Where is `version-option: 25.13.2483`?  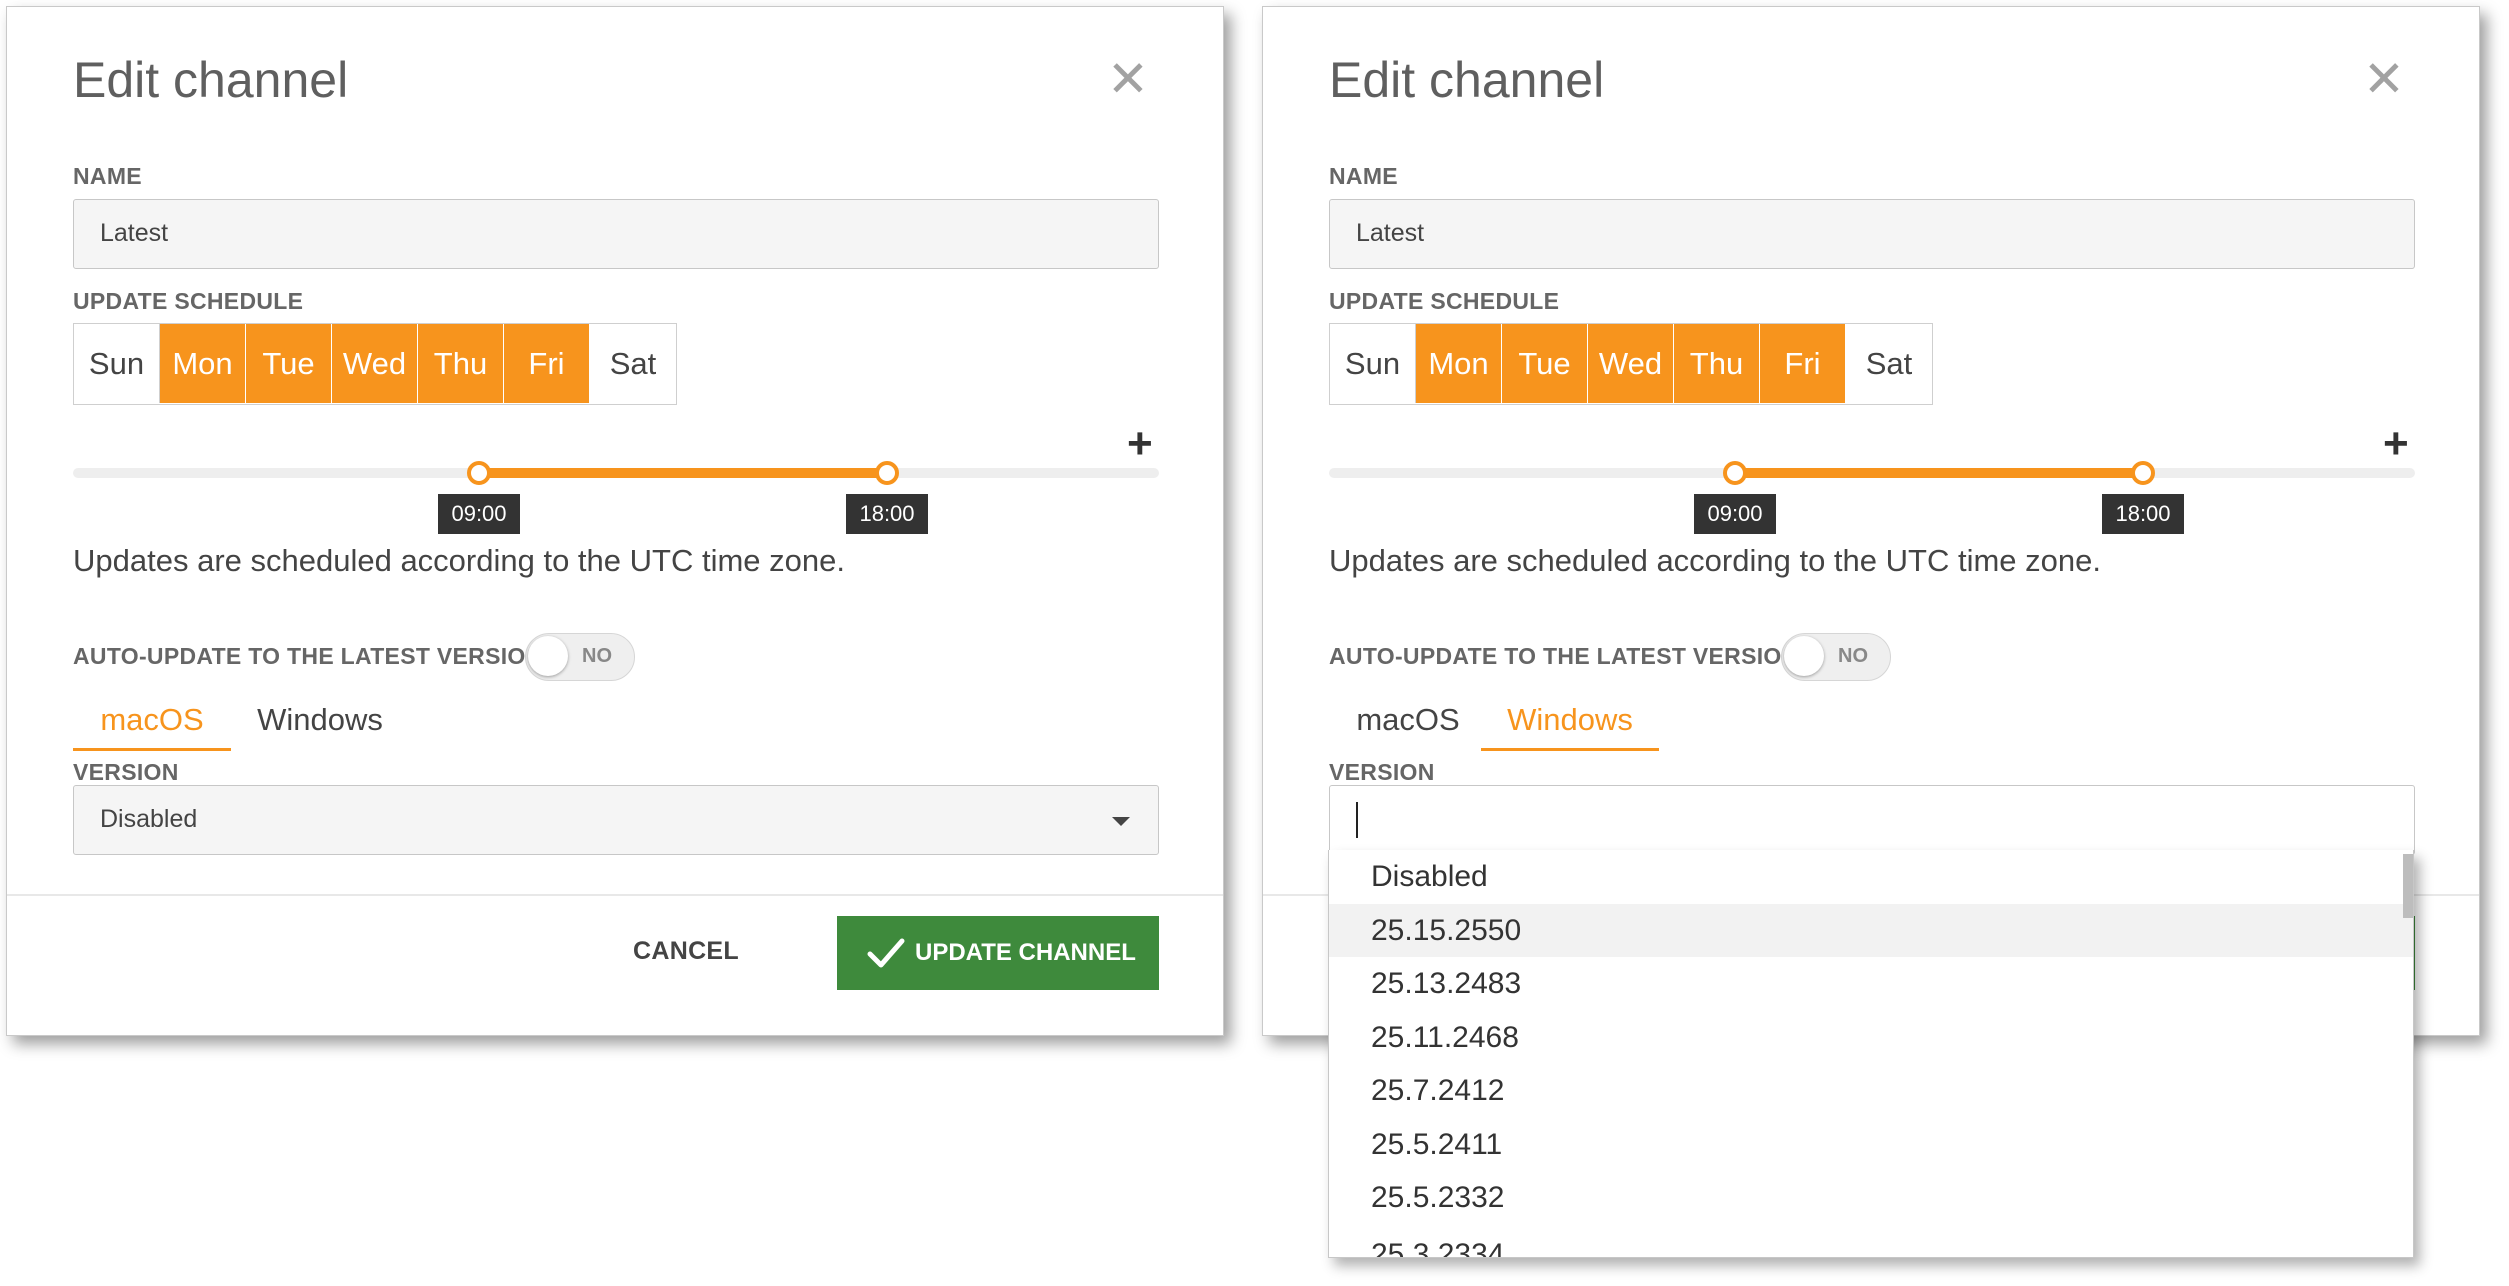 version-option: 25.13.2483 is located at coordinates (1871, 984).